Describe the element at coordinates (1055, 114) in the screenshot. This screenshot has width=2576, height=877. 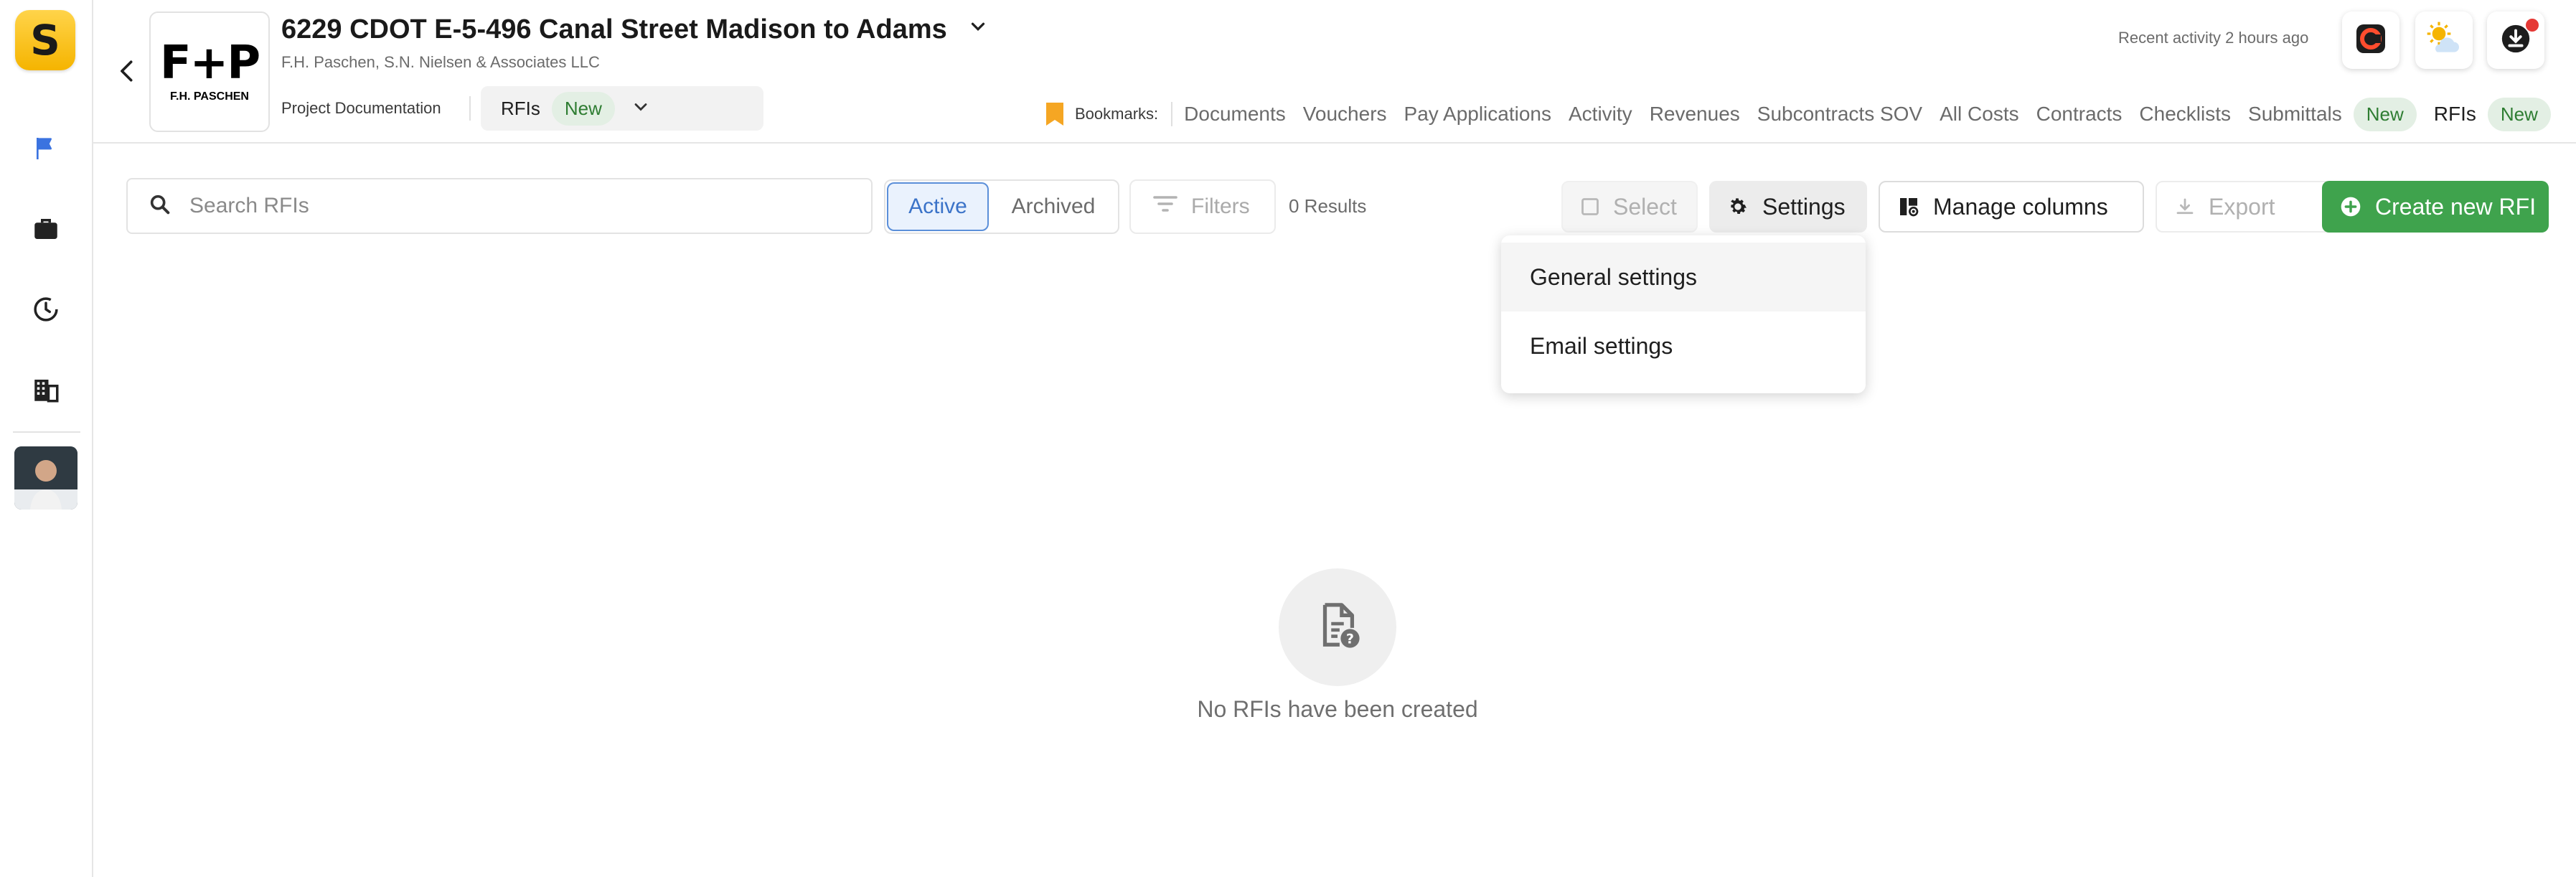
I see `bookmark-icon` at that location.